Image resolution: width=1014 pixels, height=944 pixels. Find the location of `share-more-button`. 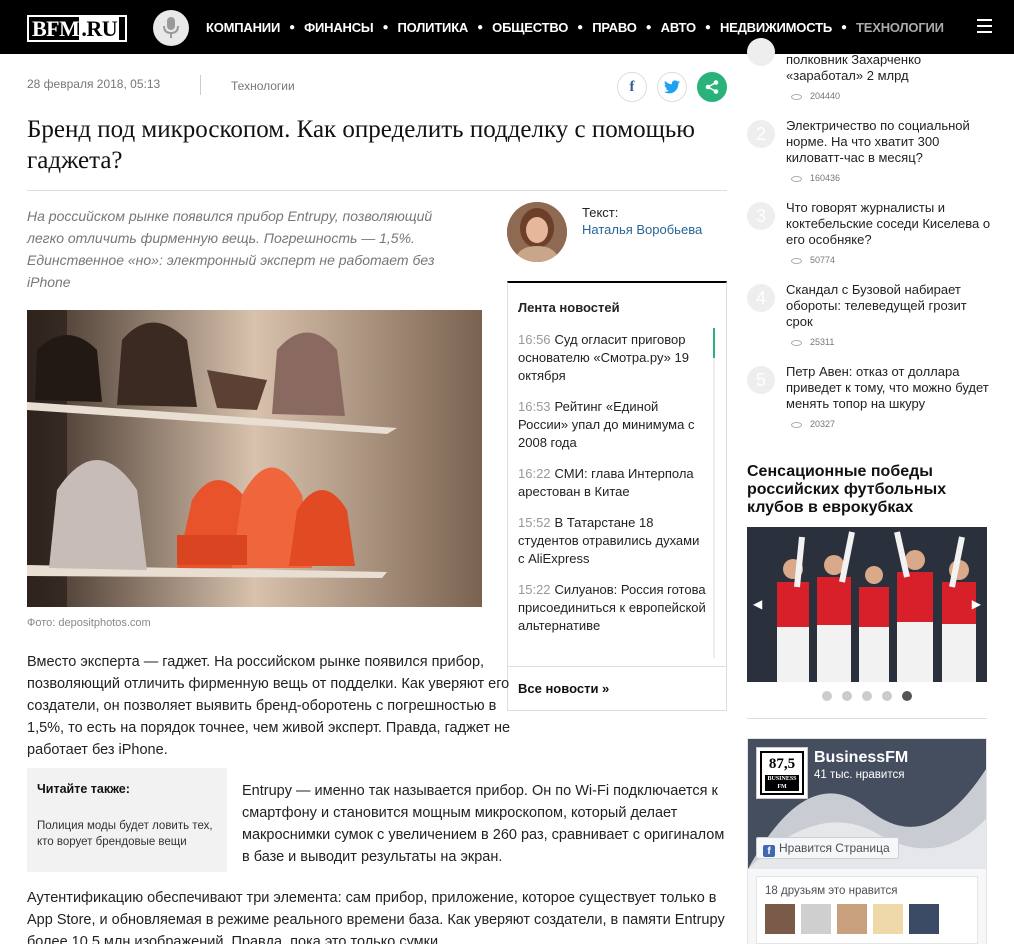

share-more-button is located at coordinates (712, 87).